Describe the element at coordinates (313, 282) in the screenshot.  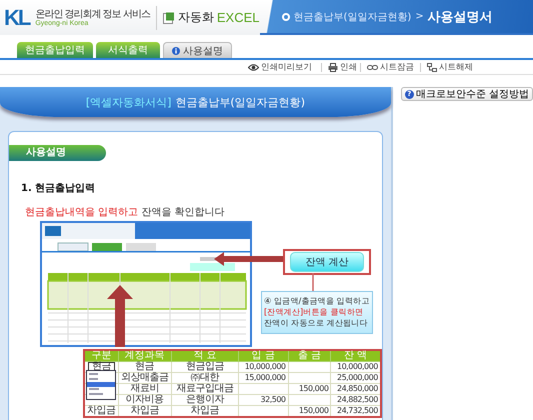
I see `leader-line` at that location.